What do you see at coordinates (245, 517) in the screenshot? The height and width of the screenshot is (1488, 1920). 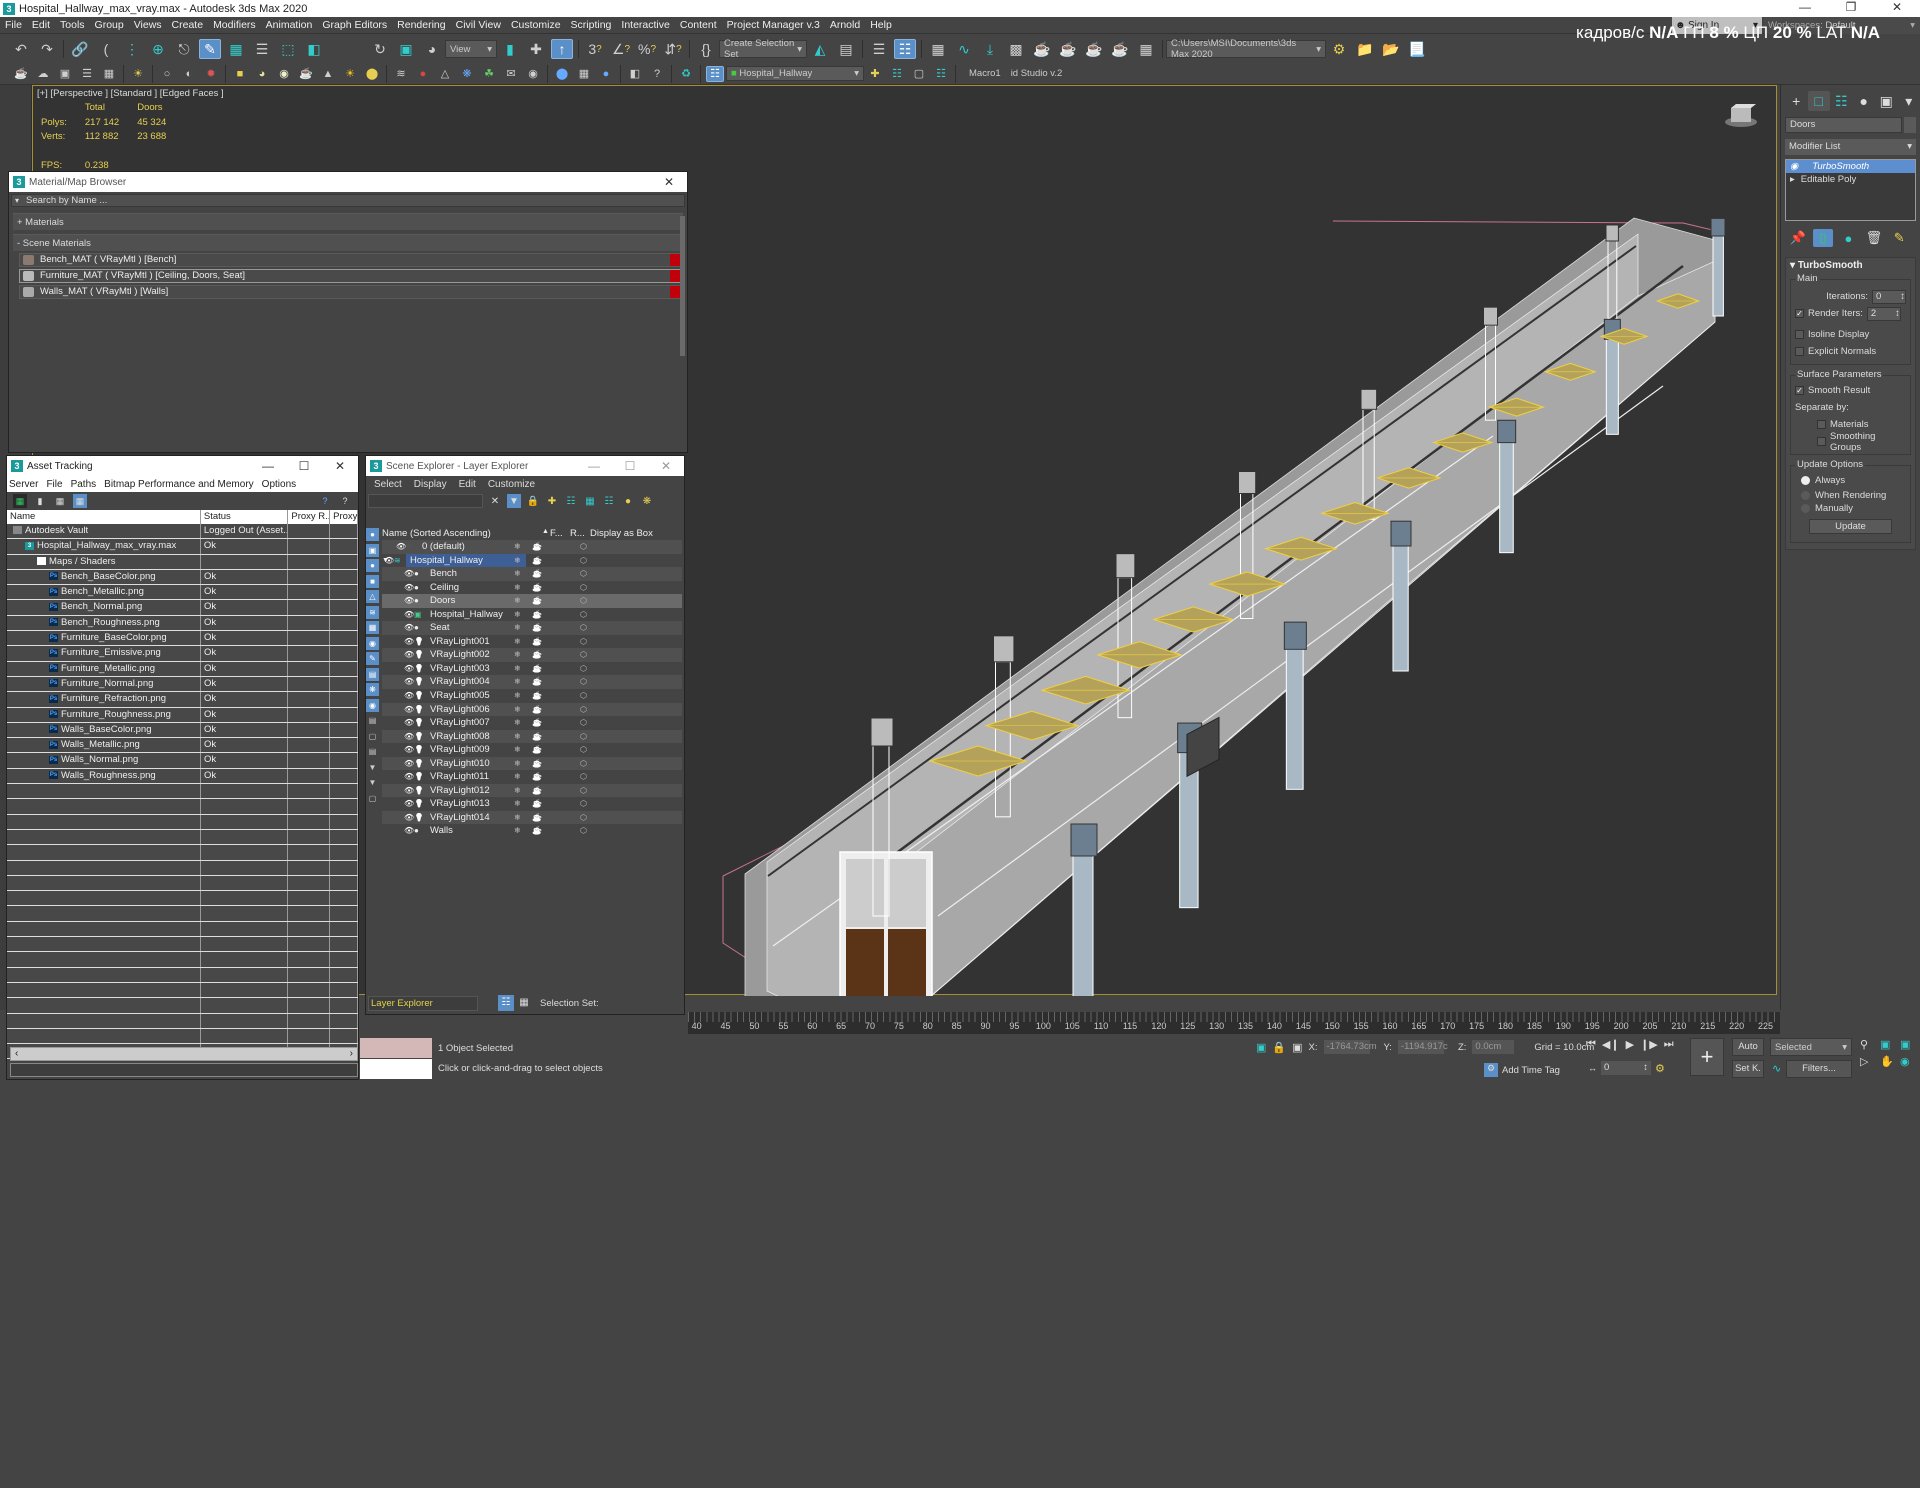 I see `column-status: Status` at bounding box center [245, 517].